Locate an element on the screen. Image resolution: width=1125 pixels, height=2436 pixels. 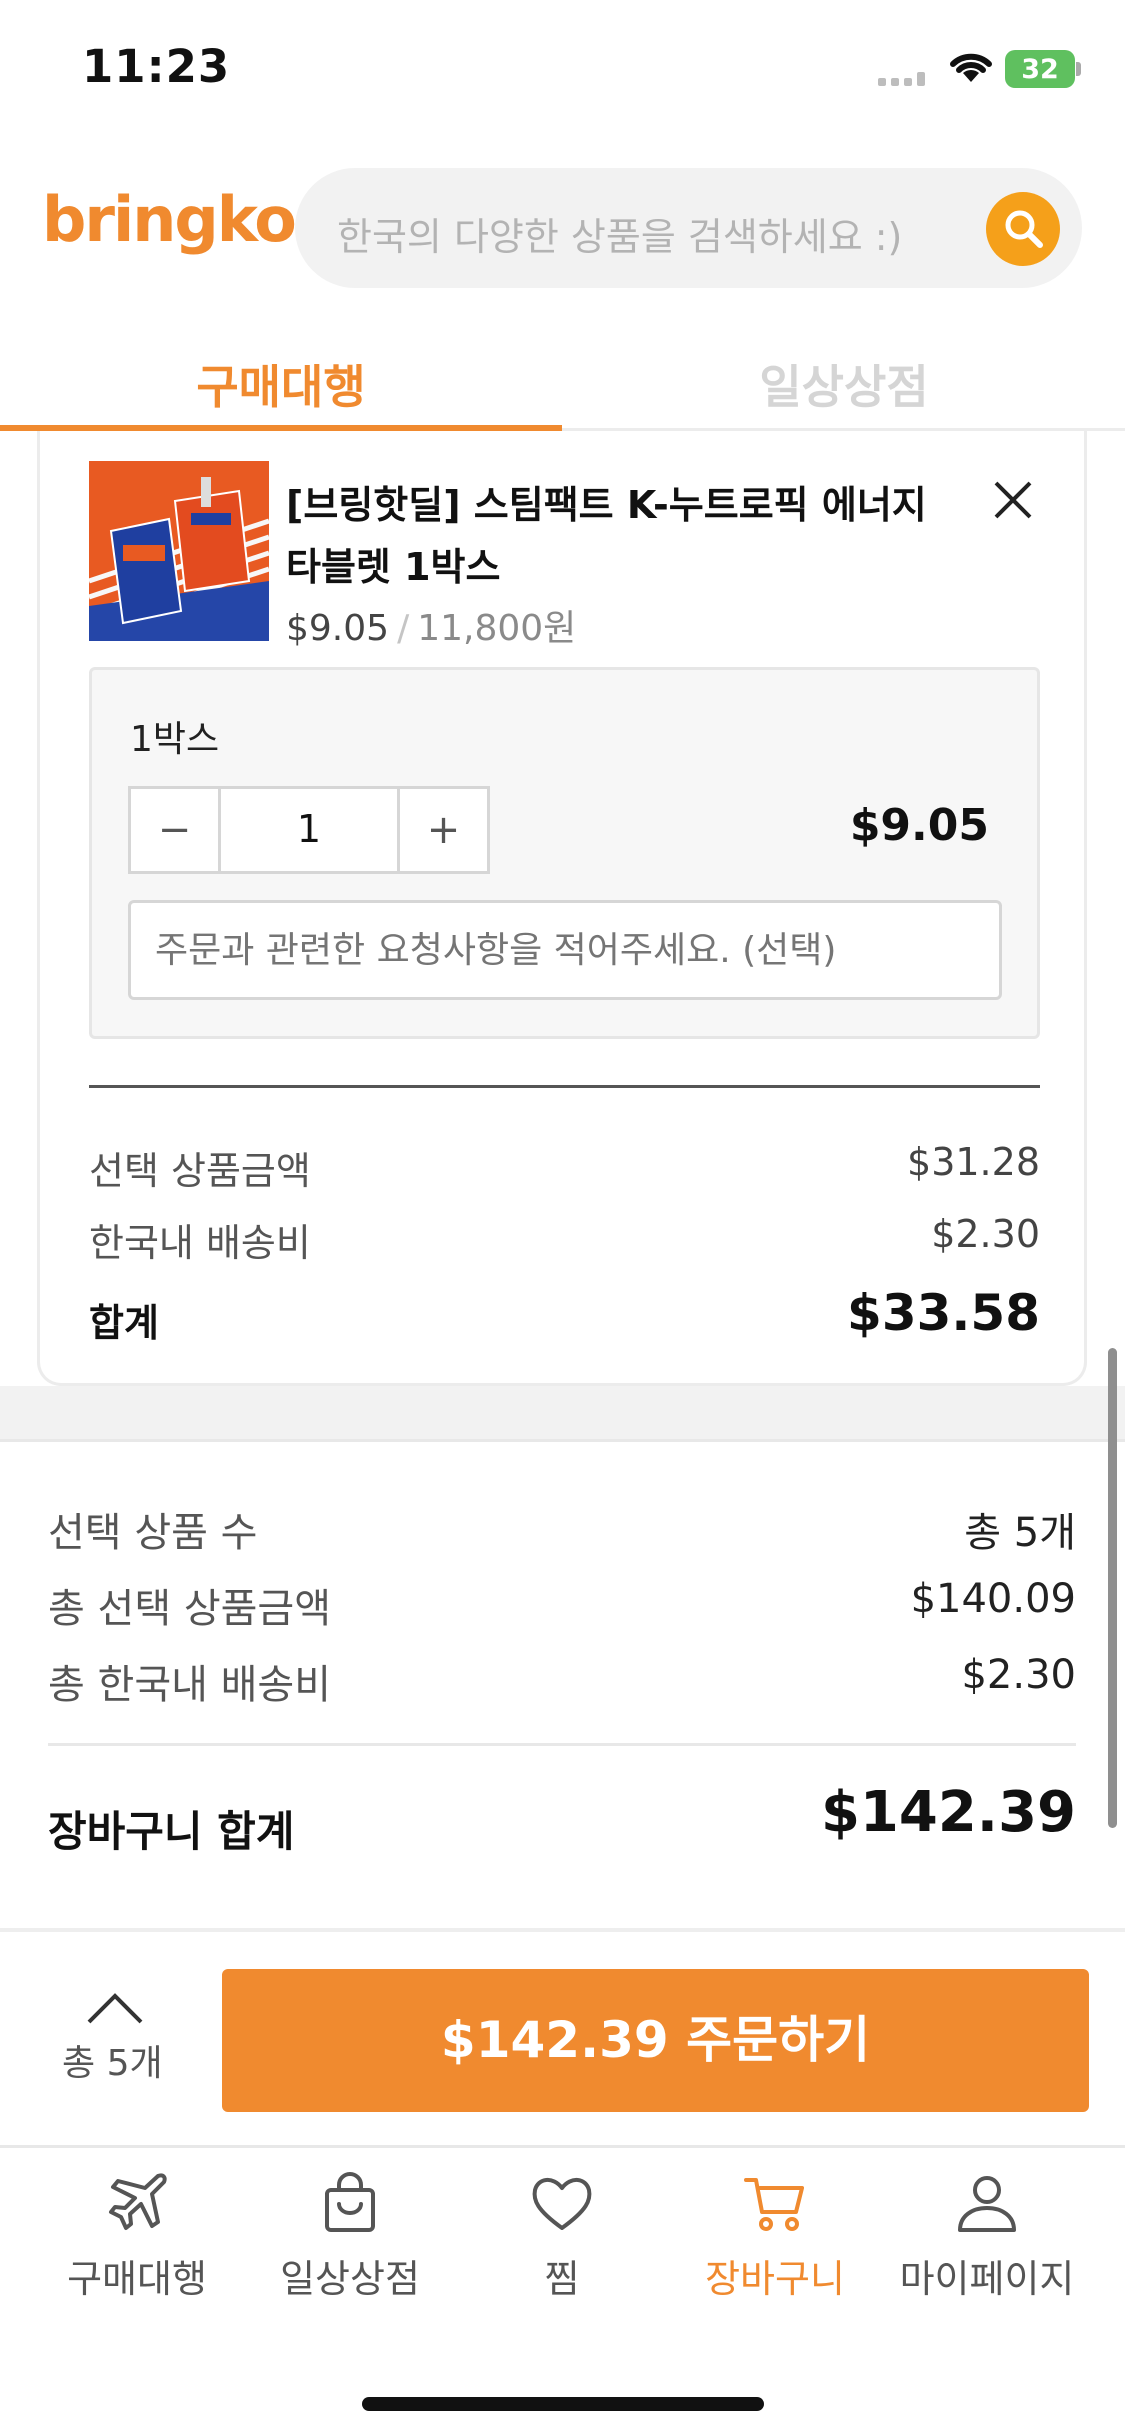
item-count: 총 5개 is located at coordinates (112, 2060).